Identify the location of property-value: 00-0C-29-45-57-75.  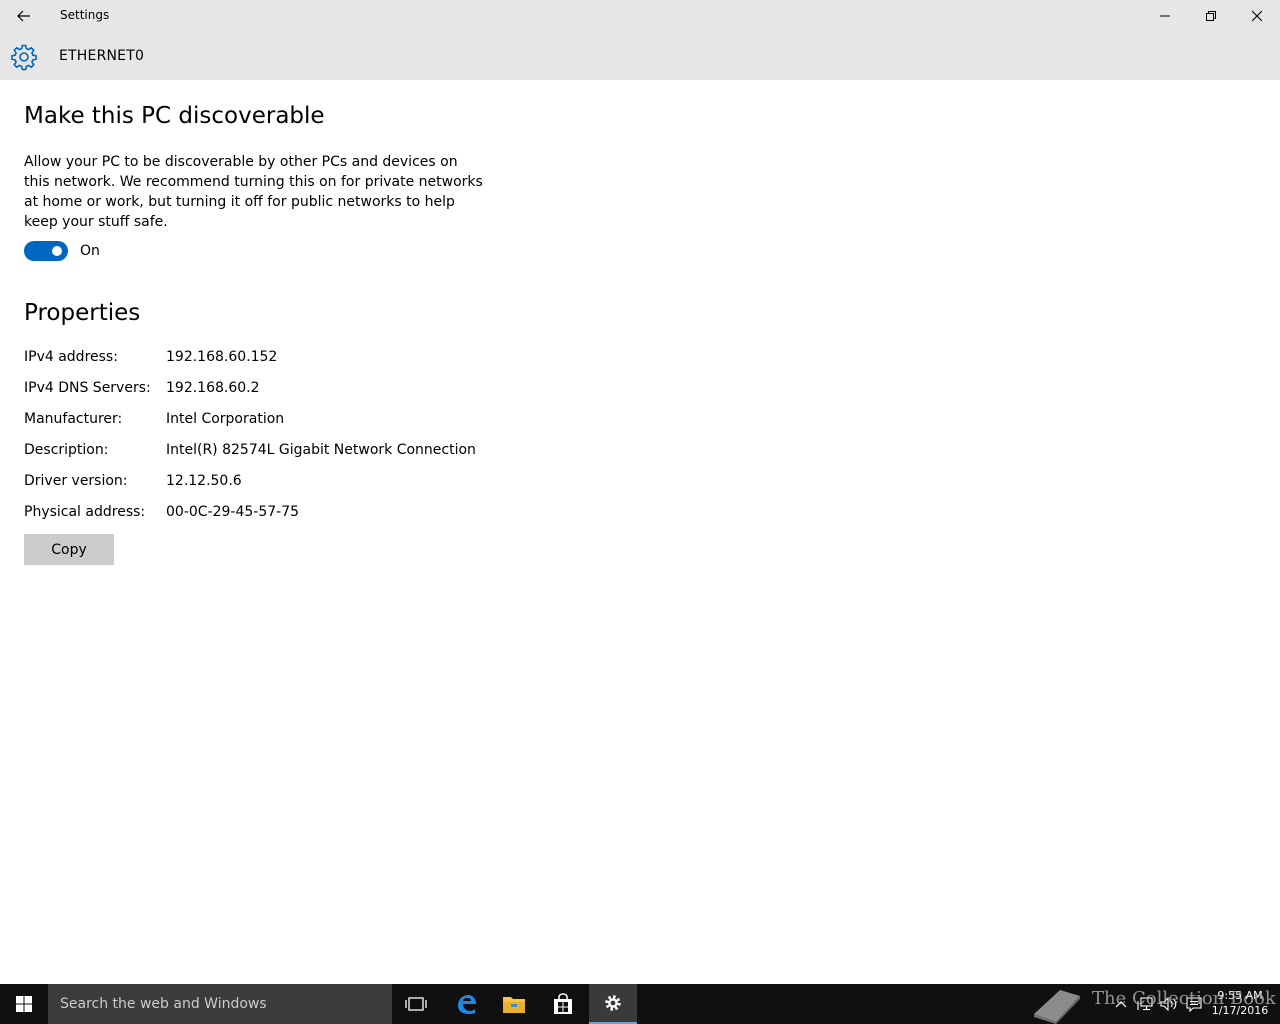
(233, 512).